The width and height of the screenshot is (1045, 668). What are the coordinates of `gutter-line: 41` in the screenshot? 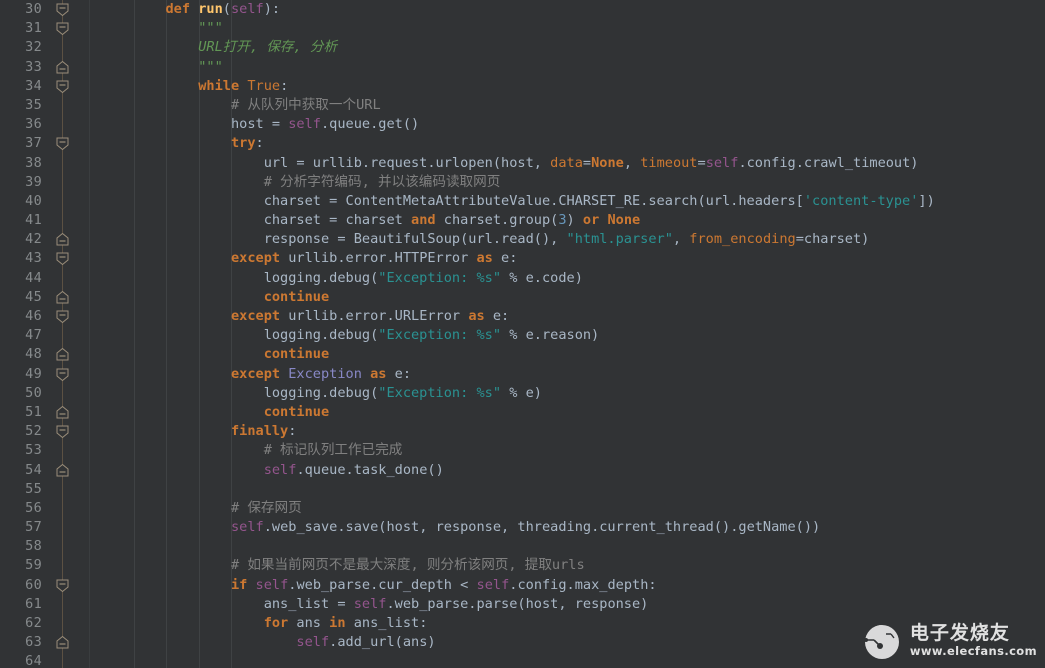 It's located at (44, 220).